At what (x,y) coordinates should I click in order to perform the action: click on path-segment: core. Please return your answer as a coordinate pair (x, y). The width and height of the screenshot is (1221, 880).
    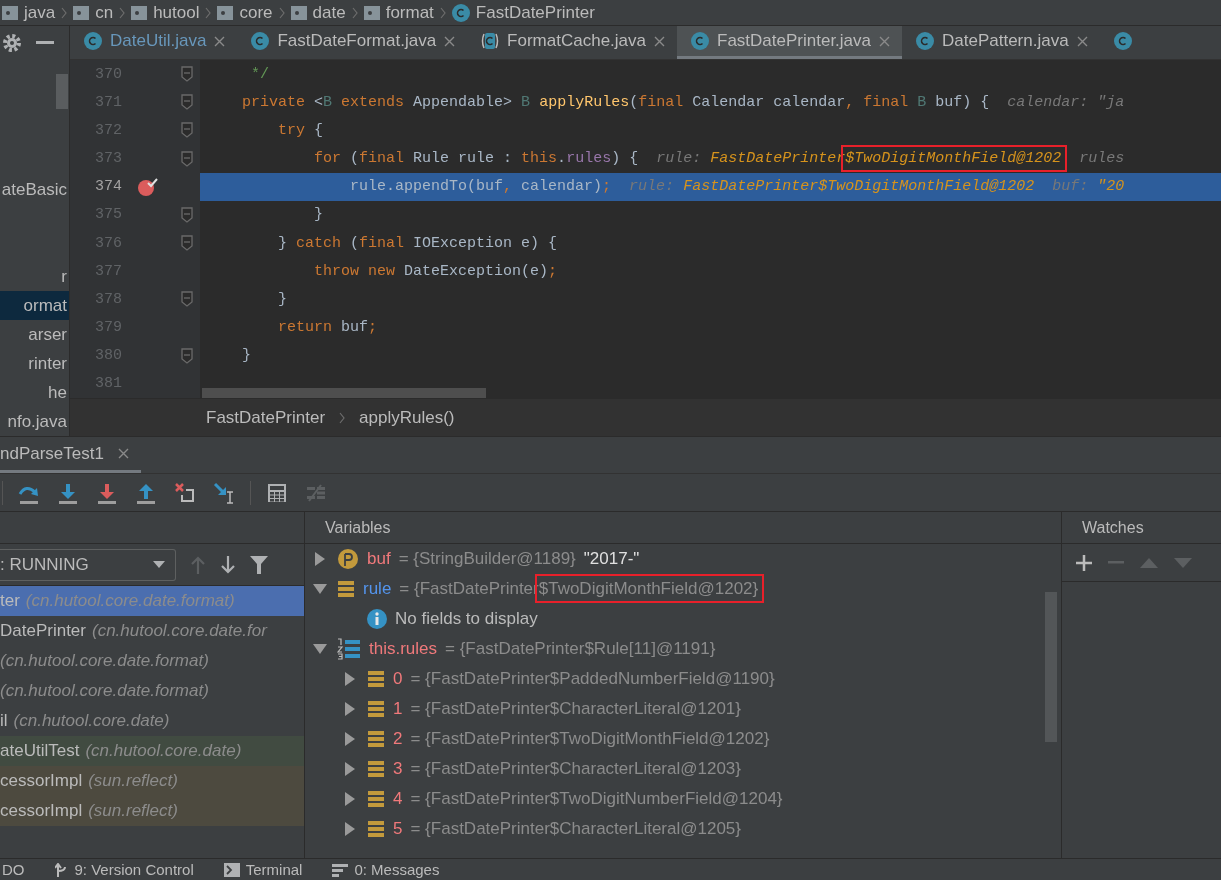
    Looking at the image, I should click on (256, 12).